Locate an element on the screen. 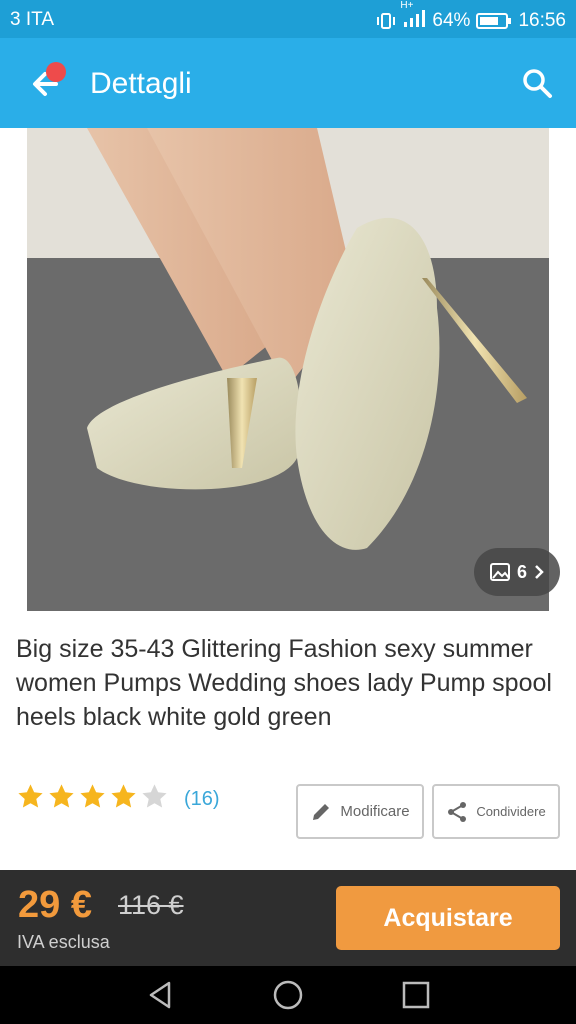 Image resolution: width=576 pixels, height=1024 pixels. page-title: Dettagli is located at coordinates (141, 83).